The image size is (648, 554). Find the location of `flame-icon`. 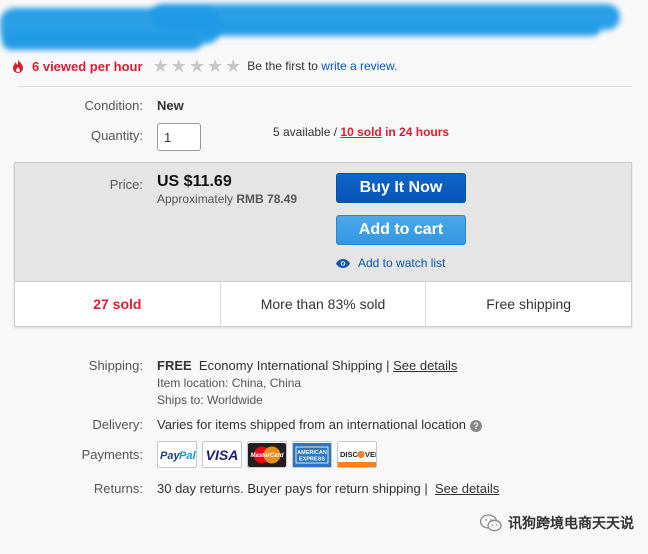

flame-icon is located at coordinates (18, 66).